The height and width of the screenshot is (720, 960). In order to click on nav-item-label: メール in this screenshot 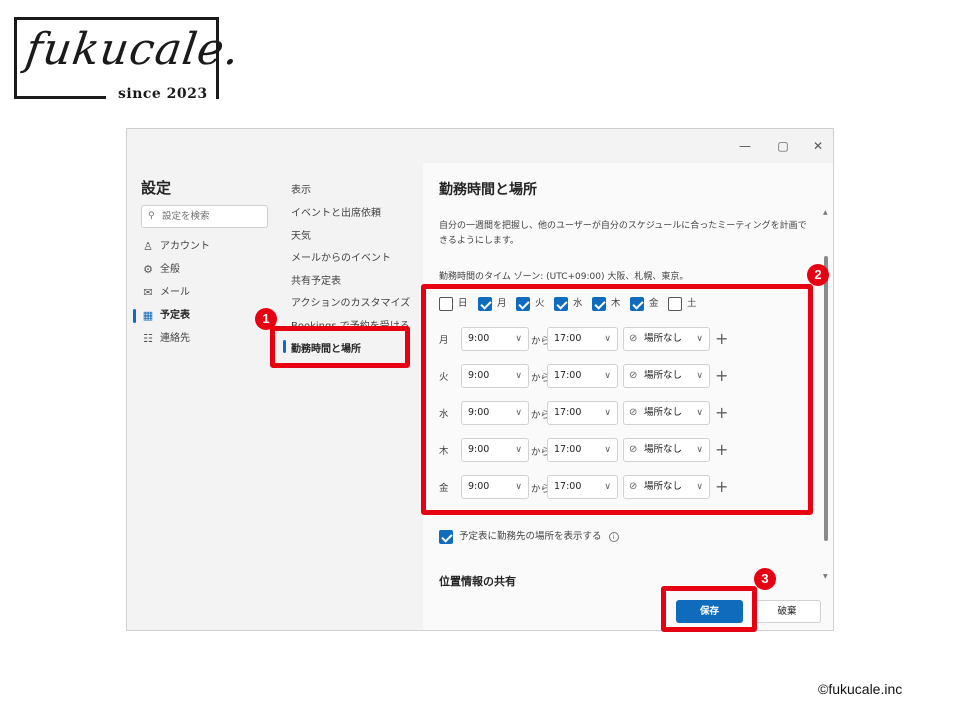, I will do `click(175, 292)`.